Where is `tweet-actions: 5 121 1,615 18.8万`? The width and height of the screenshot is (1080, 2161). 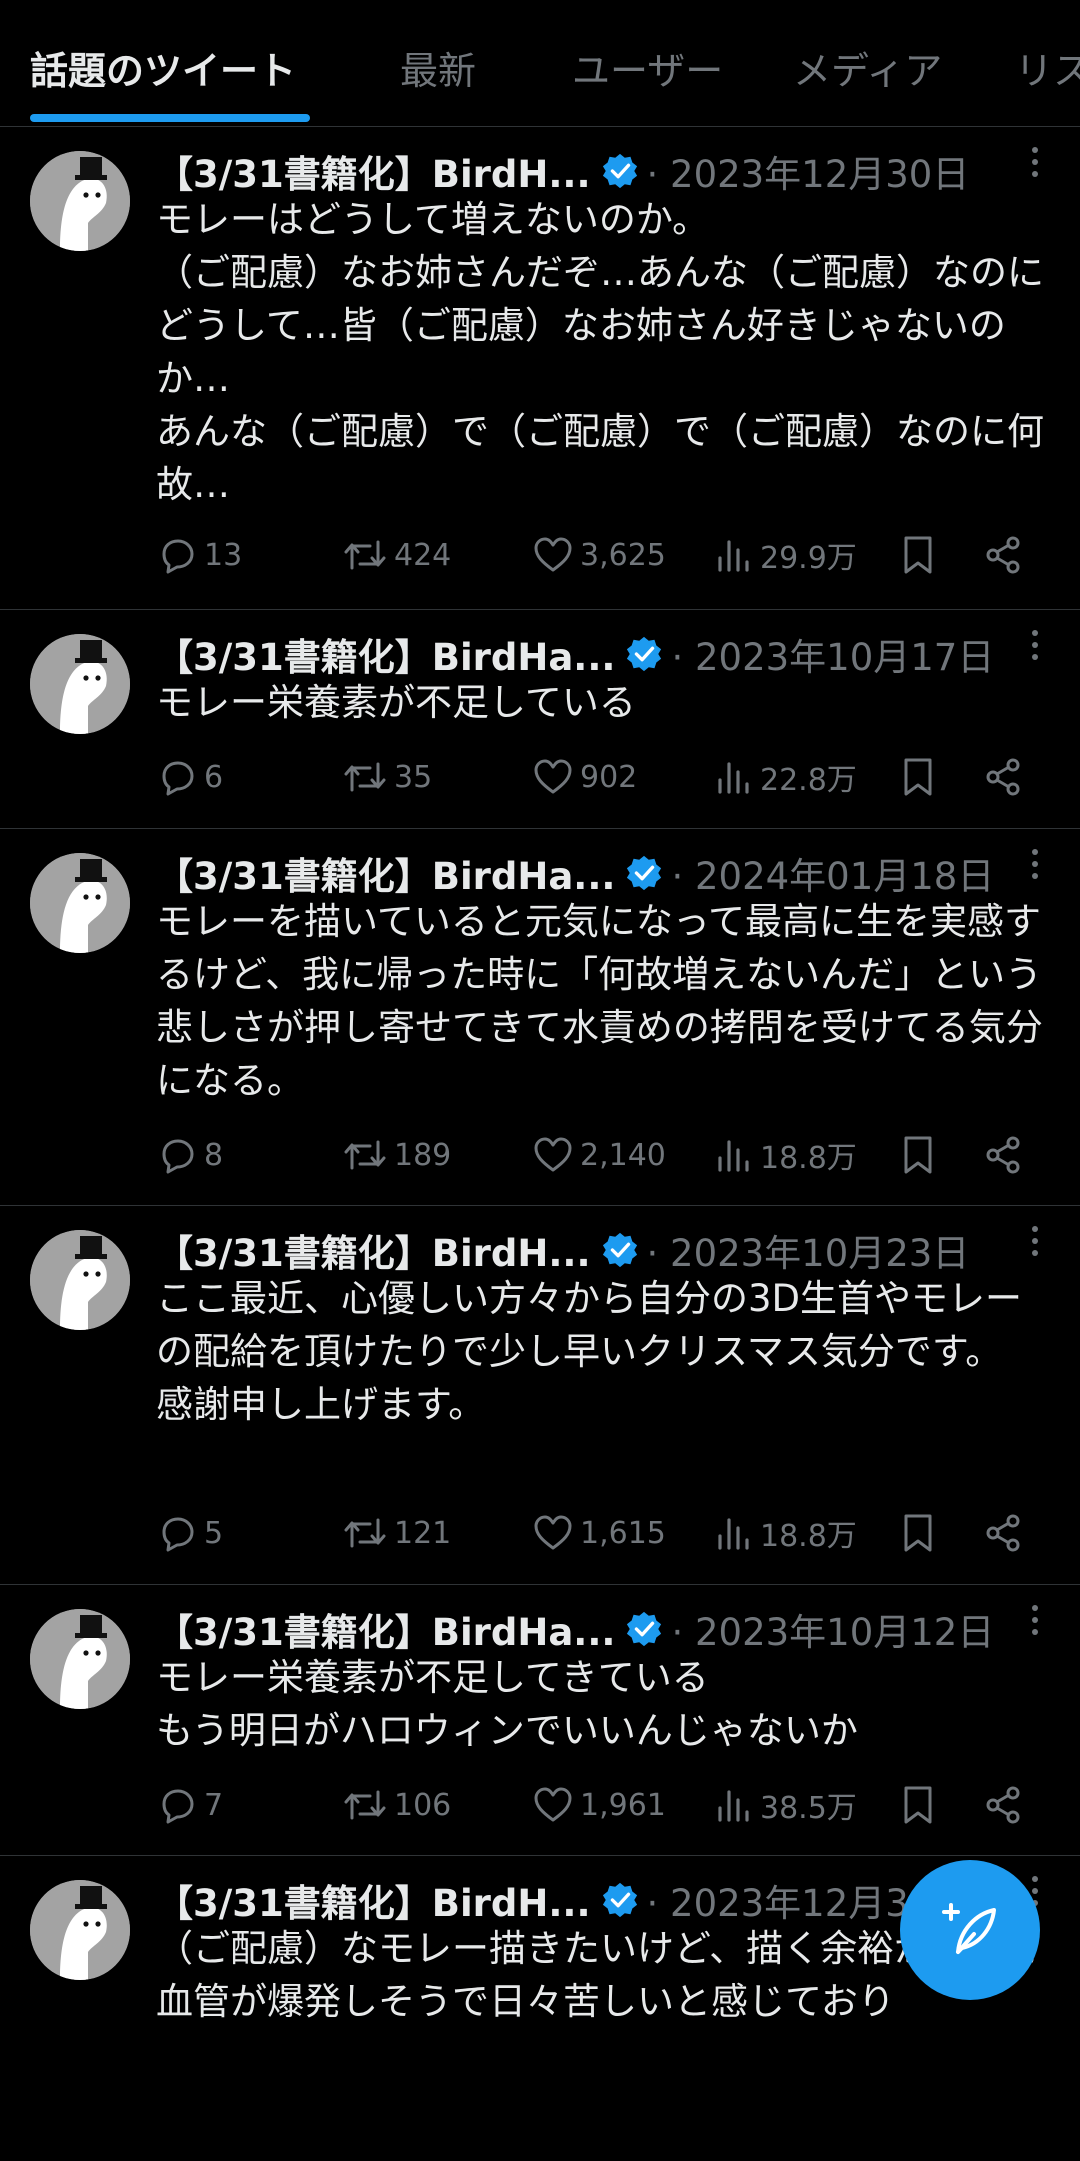 tweet-actions: 5 121 1,615 18.8万 is located at coordinates (596, 1533).